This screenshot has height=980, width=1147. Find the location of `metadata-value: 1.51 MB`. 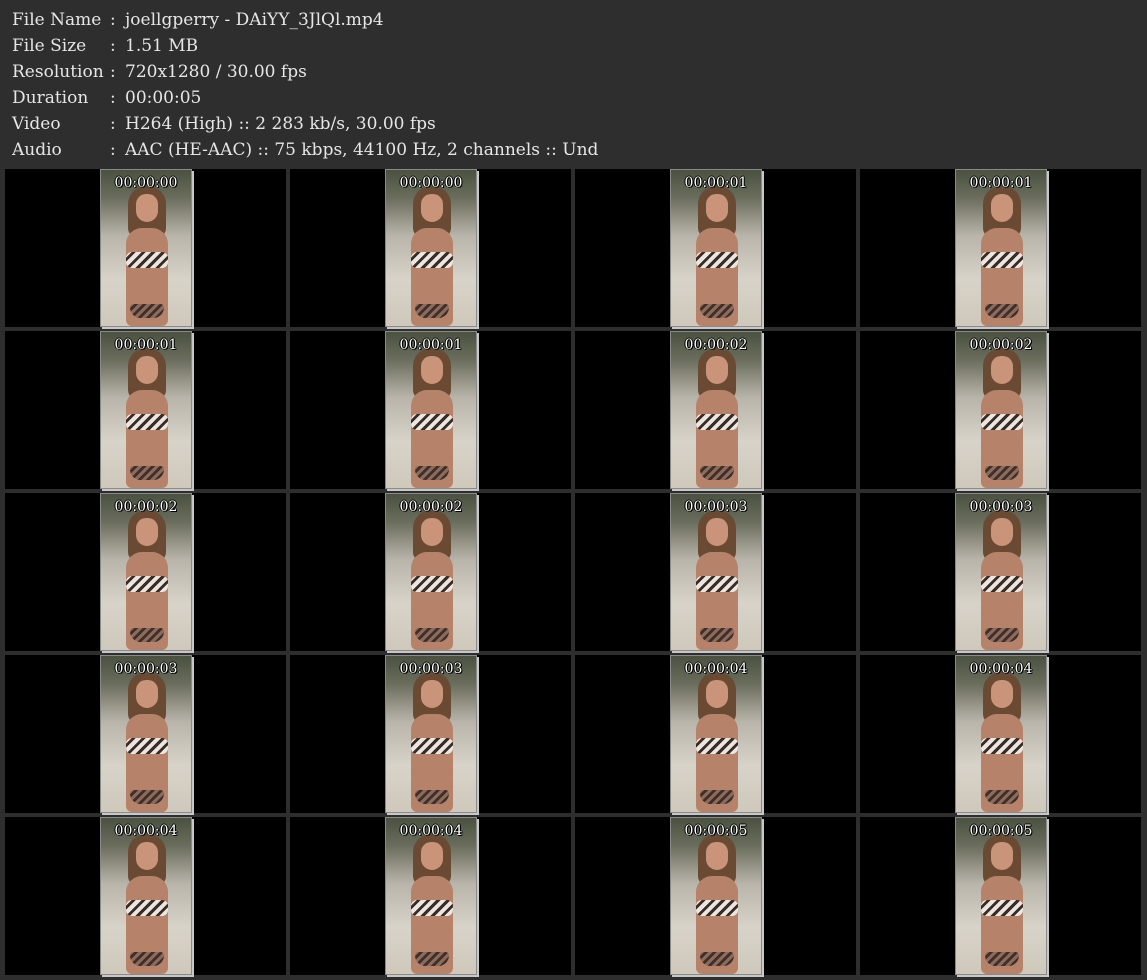

metadata-value: 1.51 MB is located at coordinates (162, 46).